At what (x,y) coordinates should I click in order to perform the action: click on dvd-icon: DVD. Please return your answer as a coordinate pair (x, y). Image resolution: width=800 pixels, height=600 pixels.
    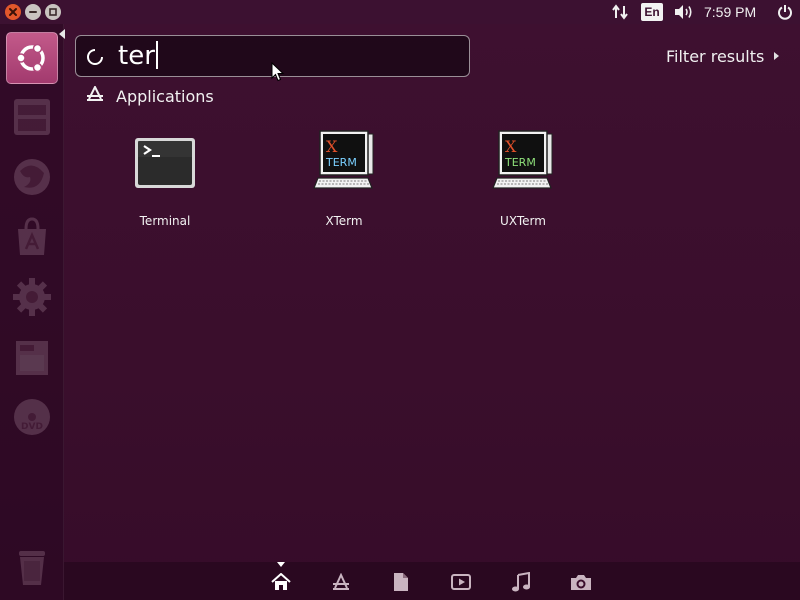
    Looking at the image, I should click on (32, 417).